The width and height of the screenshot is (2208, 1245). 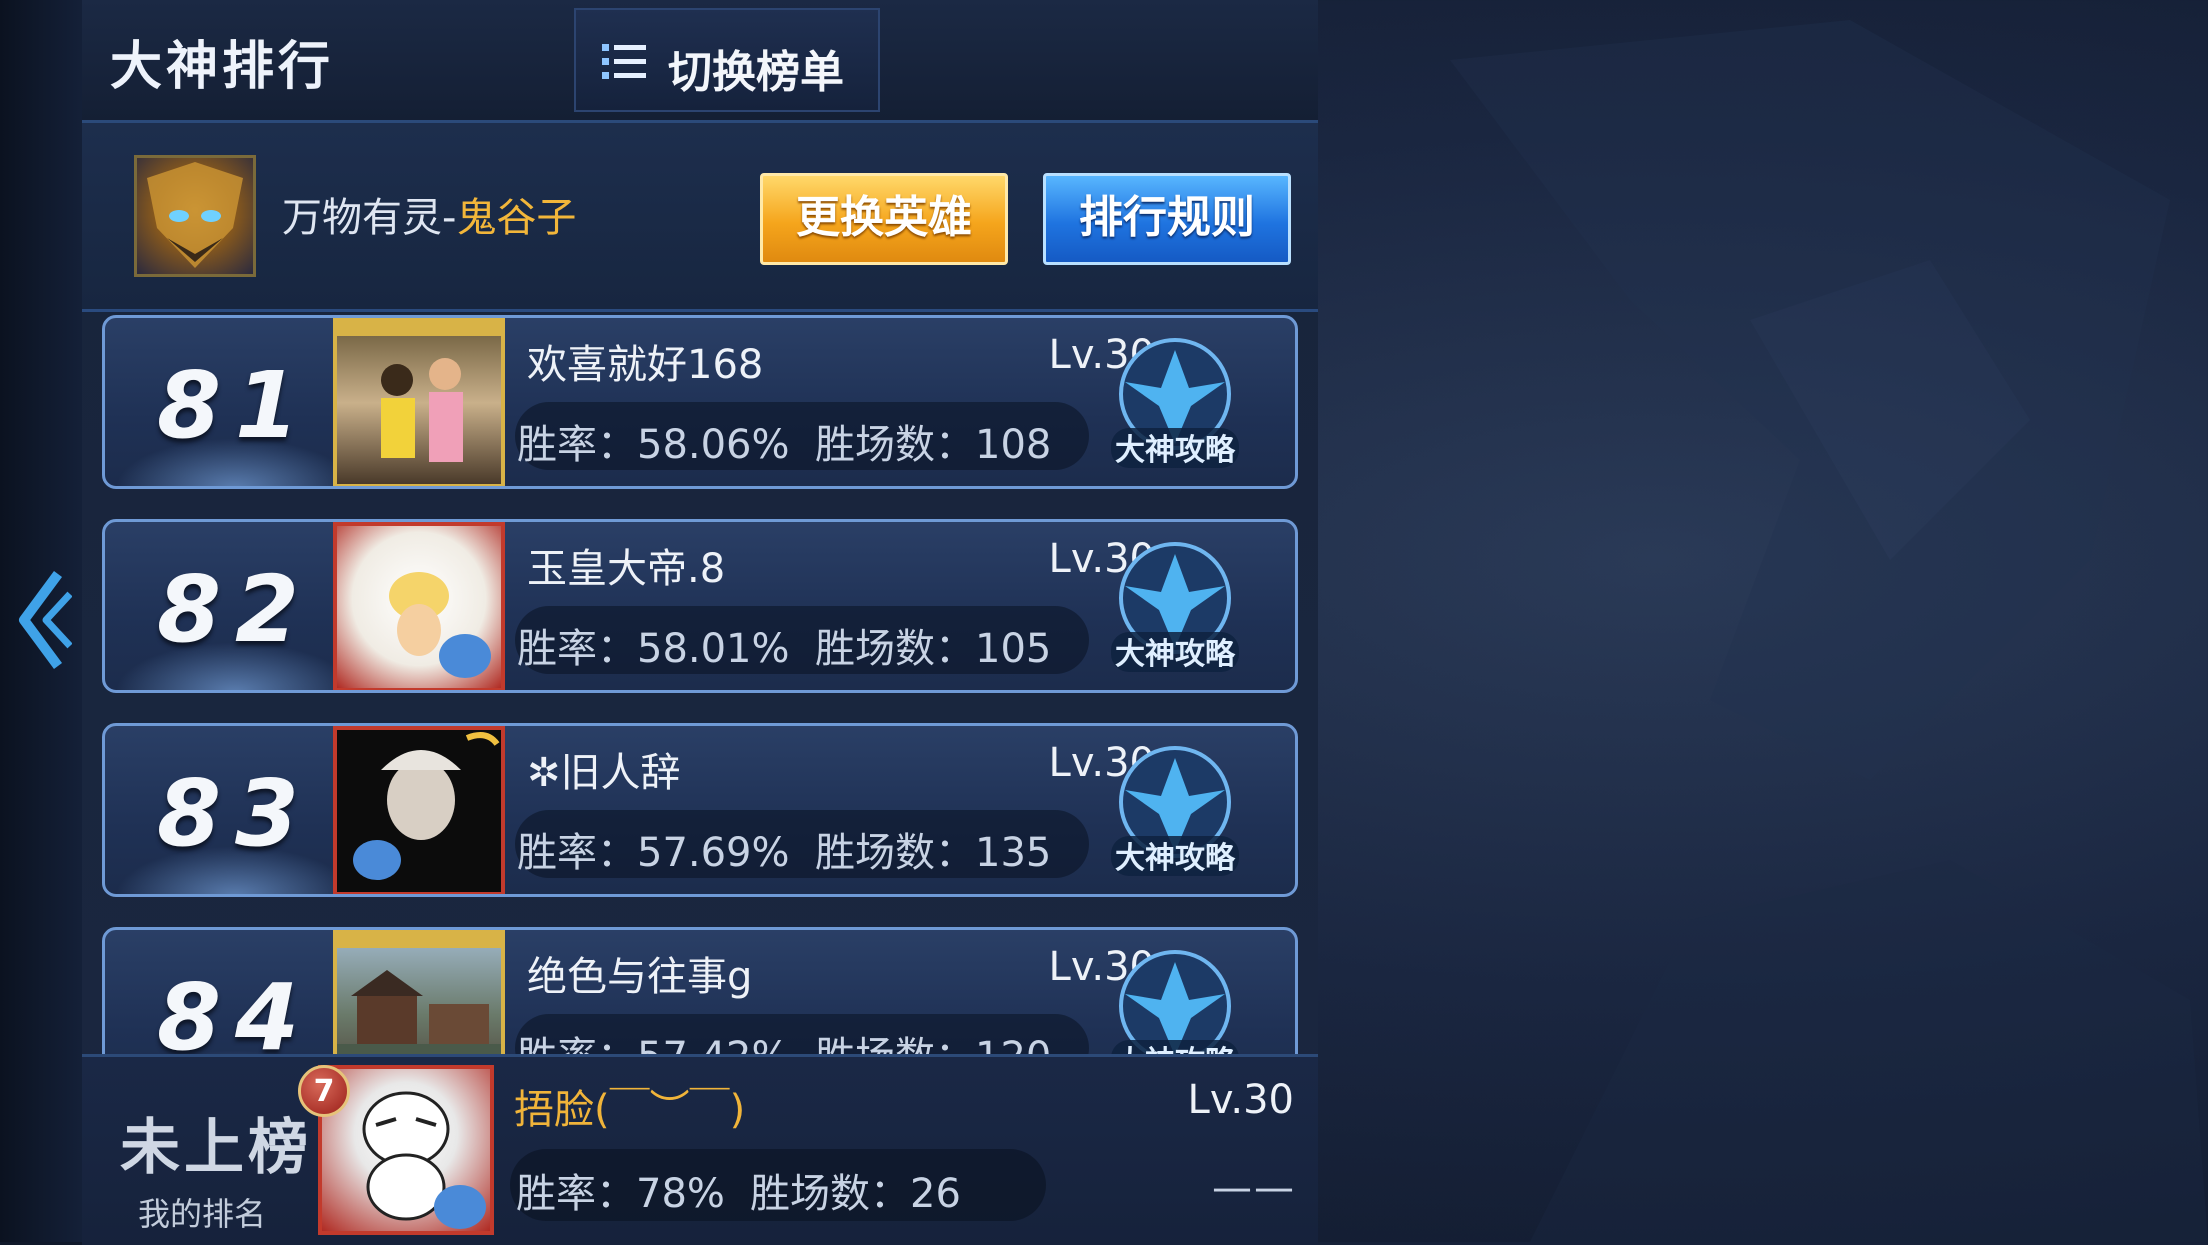 What do you see at coordinates (802, 436) in the screenshot?
I see `player-stats: 胜率：58.06% 胜场数：108` at bounding box center [802, 436].